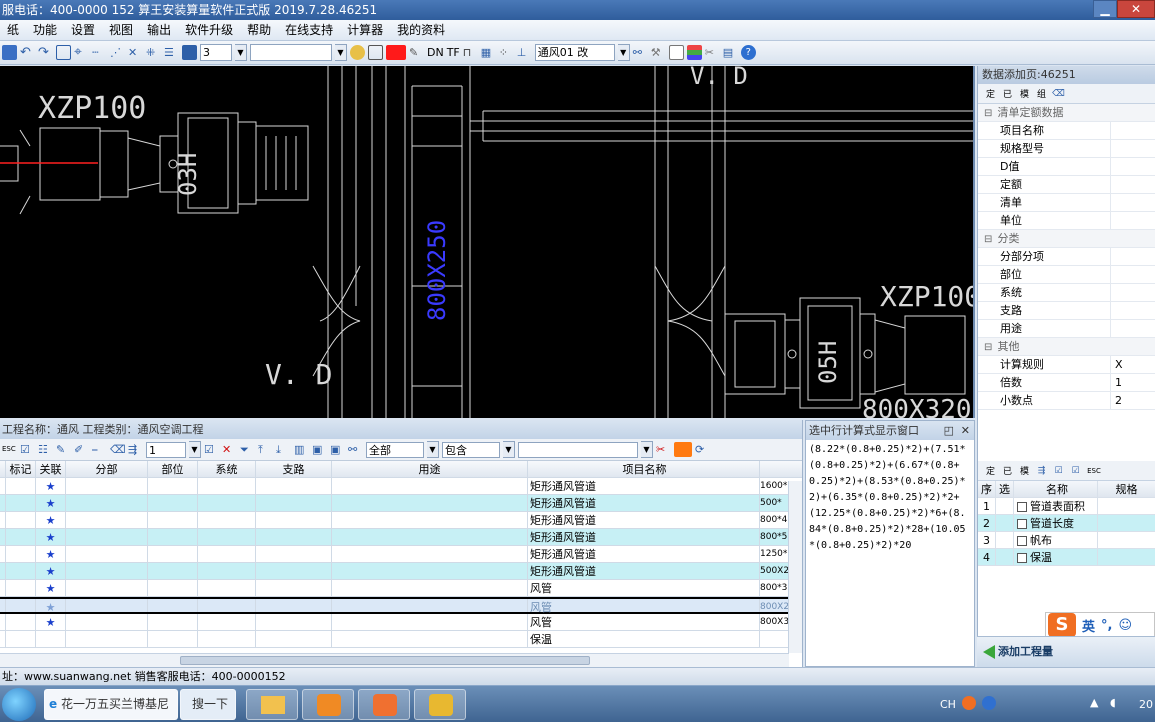 This screenshot has width=1155, height=722. What do you see at coordinates (99, 52) in the screenshot?
I see `dashed-line-icon: ┄` at bounding box center [99, 52].